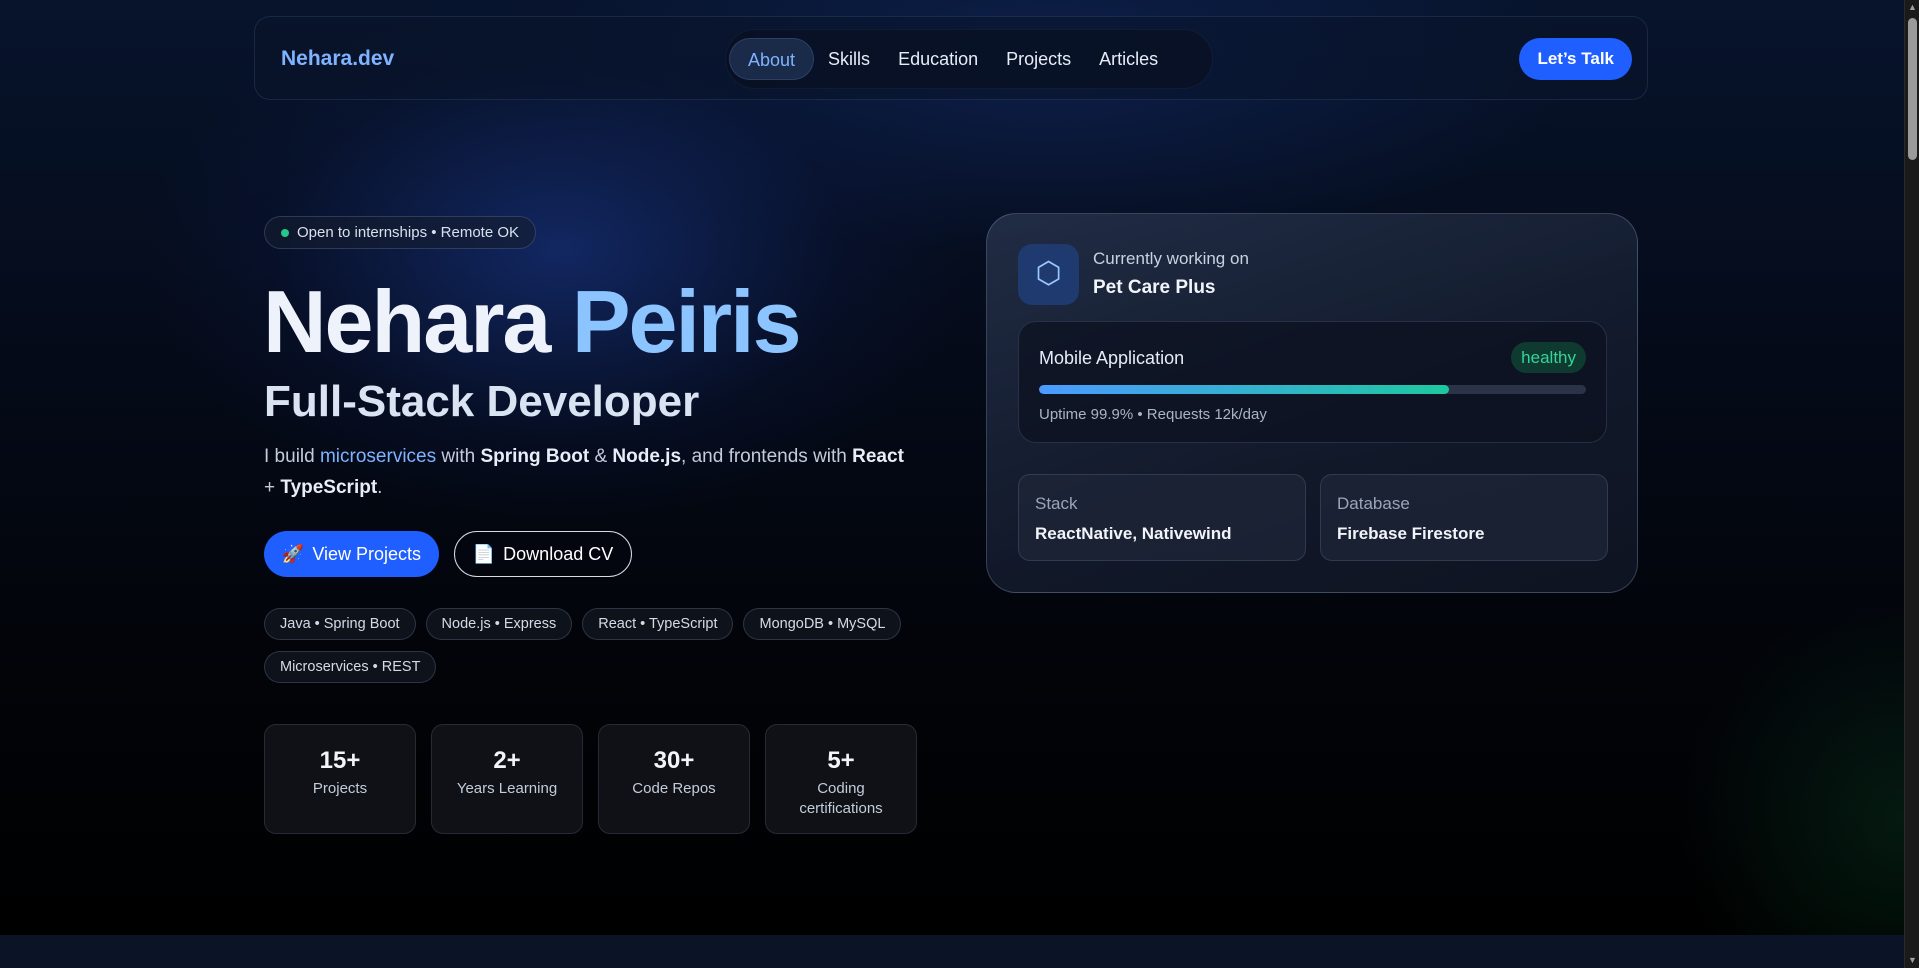  I want to click on scroll-down-arrow-icon: ▼, so click(1912, 960).